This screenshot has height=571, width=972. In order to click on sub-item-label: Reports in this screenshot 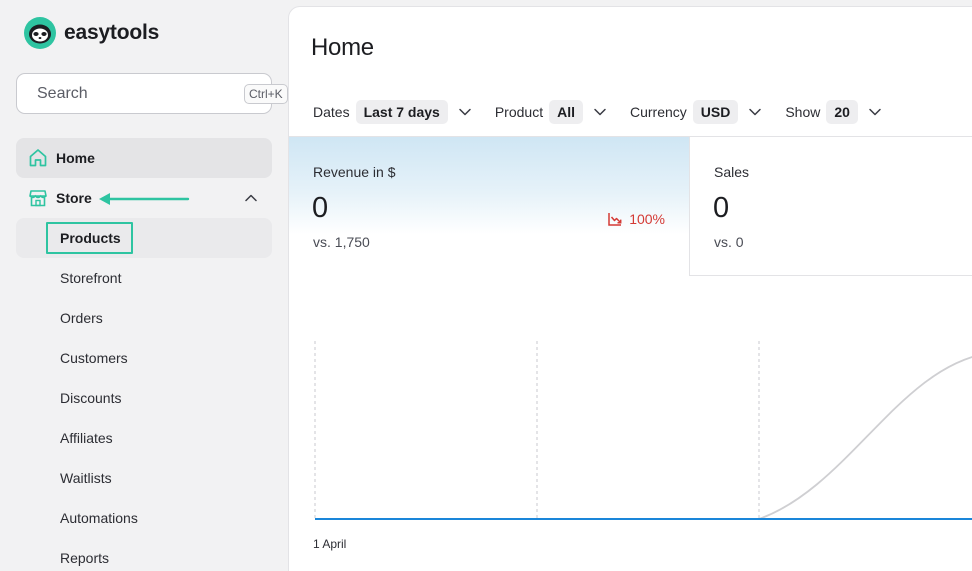, I will do `click(85, 558)`.